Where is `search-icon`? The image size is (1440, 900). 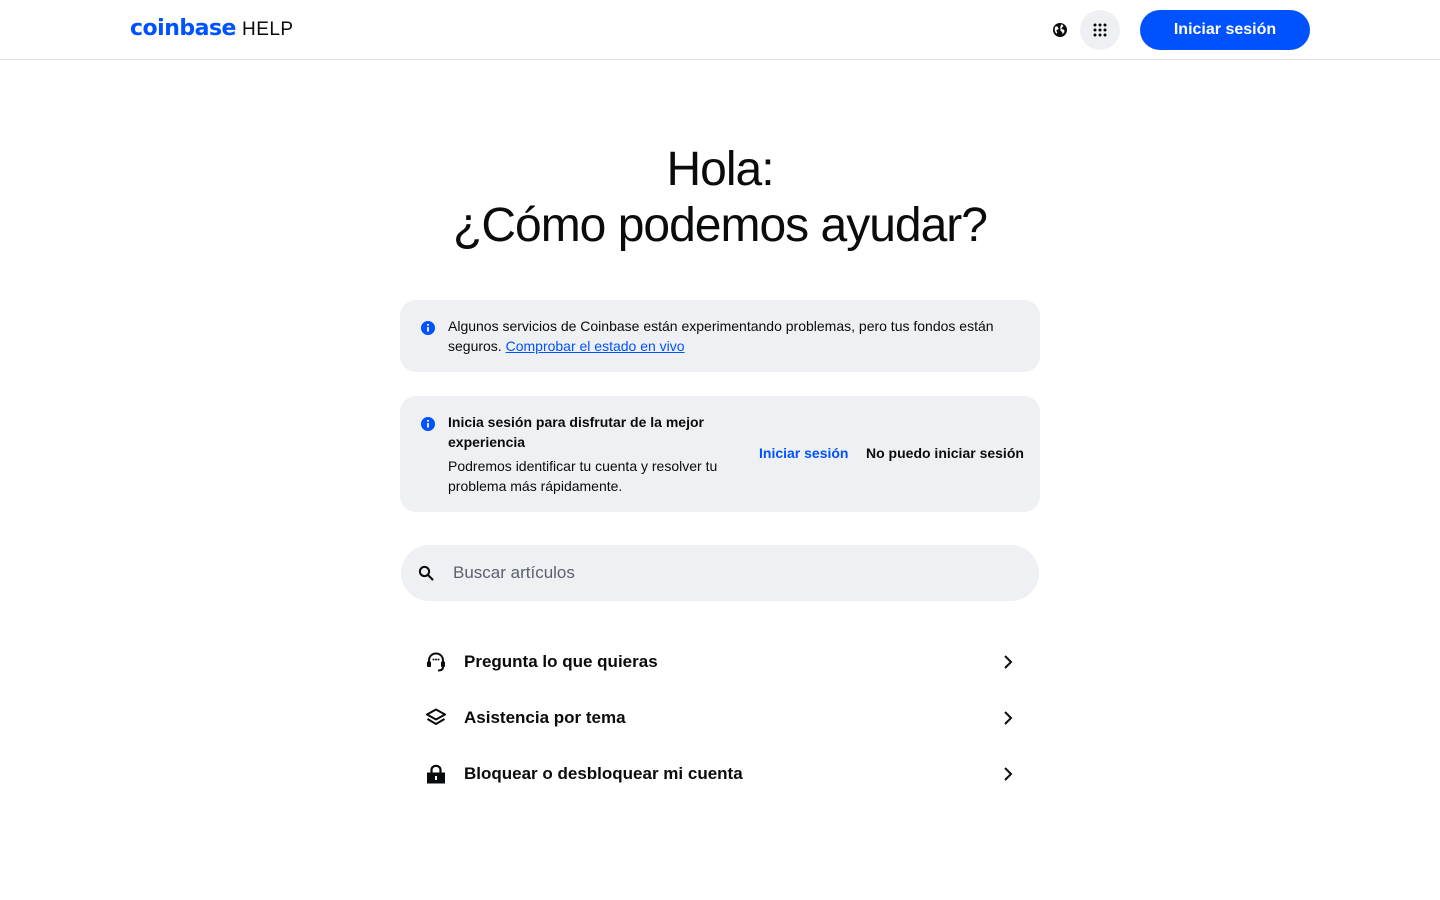 search-icon is located at coordinates (426, 573).